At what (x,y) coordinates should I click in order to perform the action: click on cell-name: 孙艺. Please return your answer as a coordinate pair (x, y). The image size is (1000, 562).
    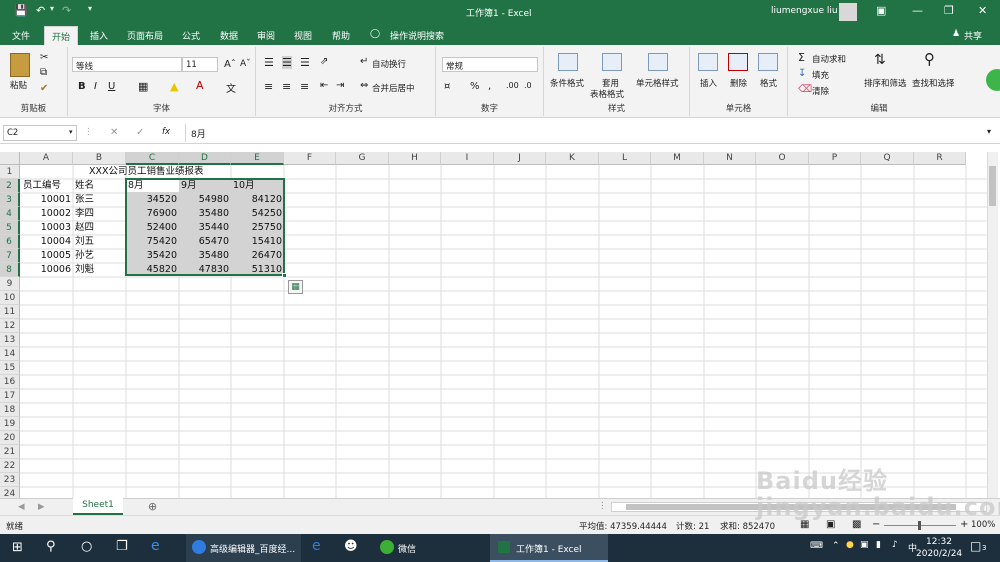
    Looking at the image, I should click on (84, 255).